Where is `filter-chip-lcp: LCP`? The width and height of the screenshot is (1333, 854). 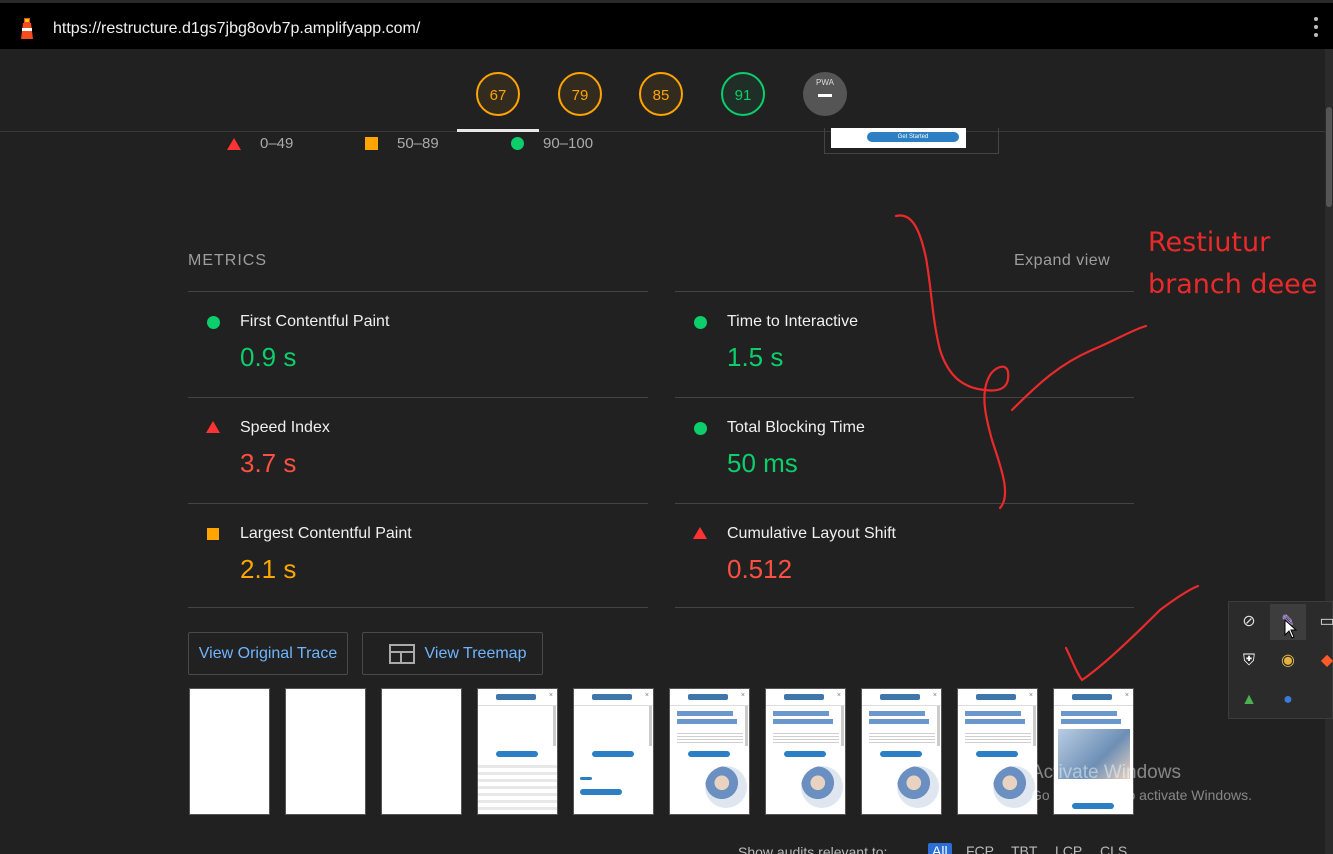 filter-chip-lcp: LCP is located at coordinates (1068, 848).